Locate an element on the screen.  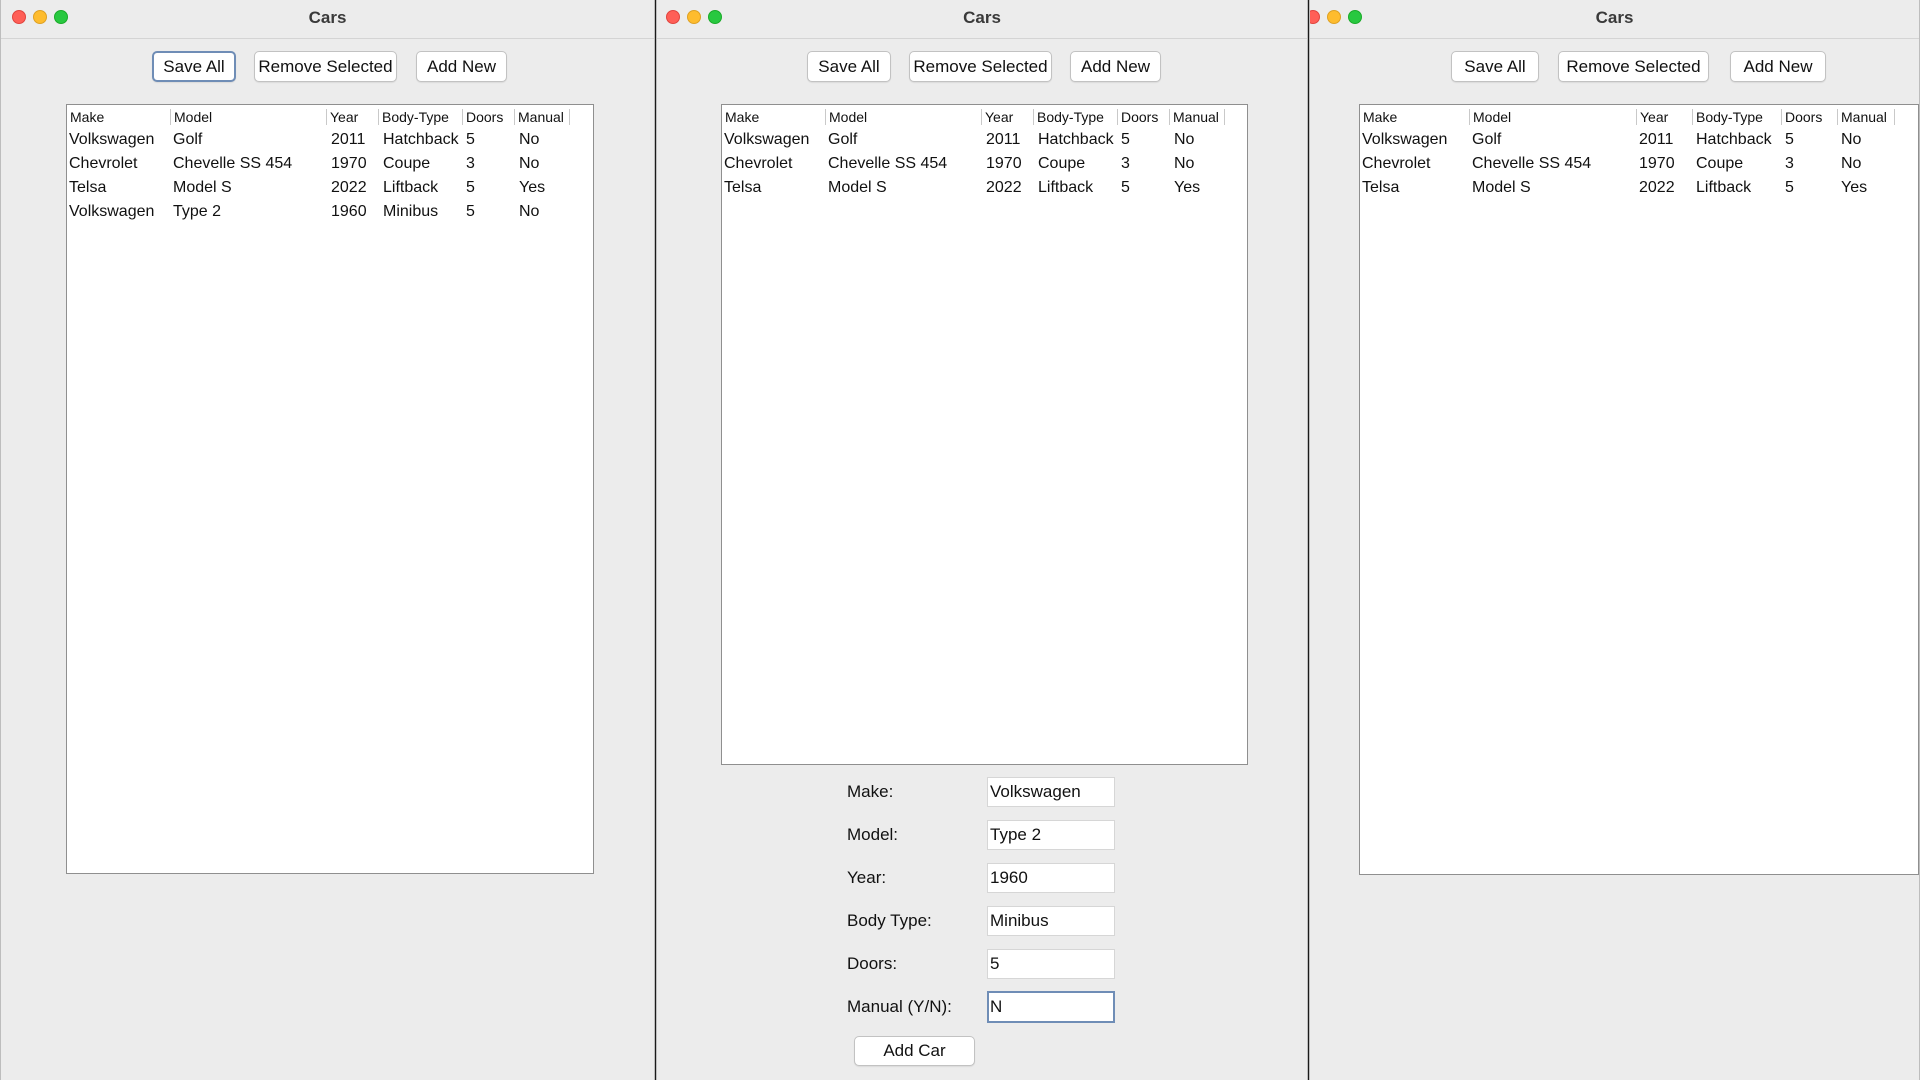
table-header: Make Model Year Body-Type Doors Manual is located at coordinates (1639, 117).